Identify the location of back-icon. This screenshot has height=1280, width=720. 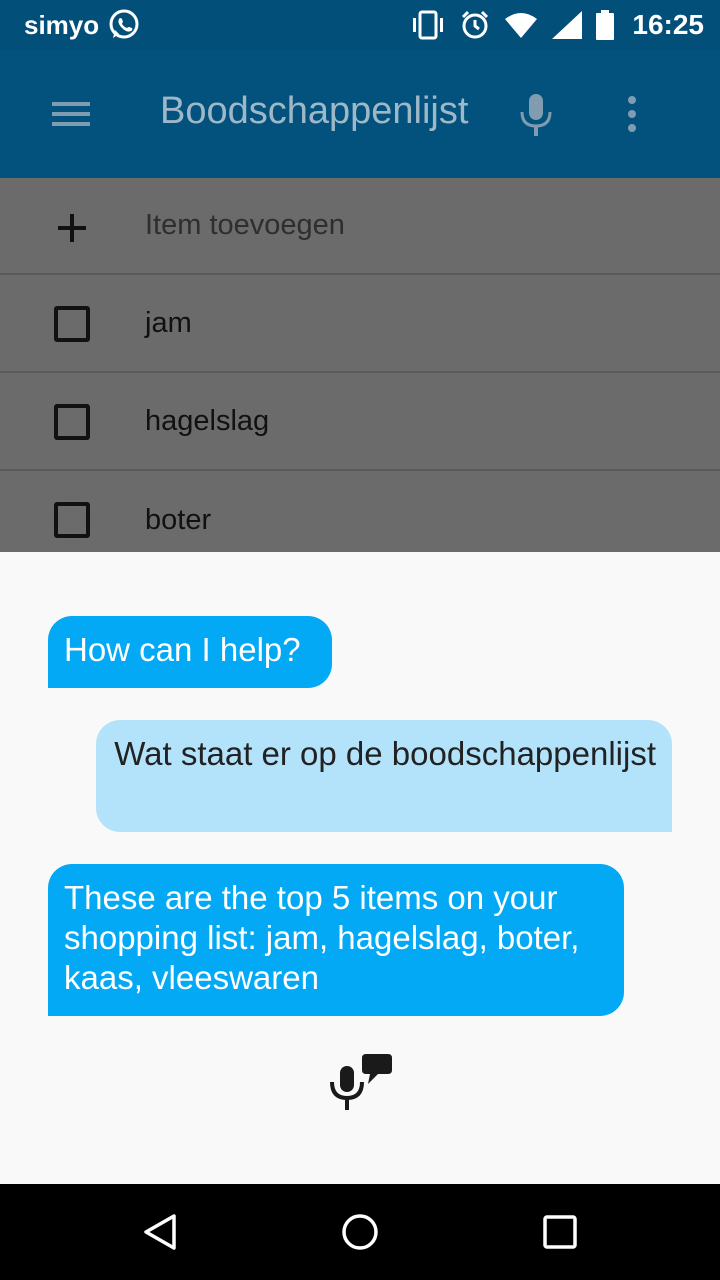
(160, 1232).